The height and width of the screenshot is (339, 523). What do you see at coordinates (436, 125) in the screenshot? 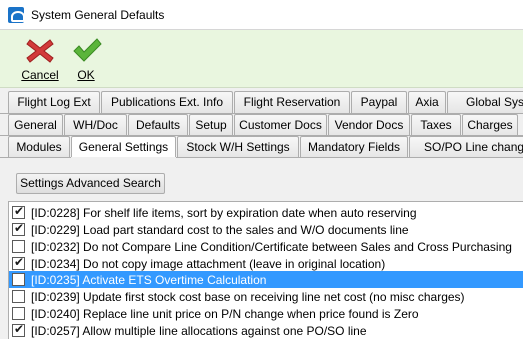
I see `tab-taxes: Taxes` at bounding box center [436, 125].